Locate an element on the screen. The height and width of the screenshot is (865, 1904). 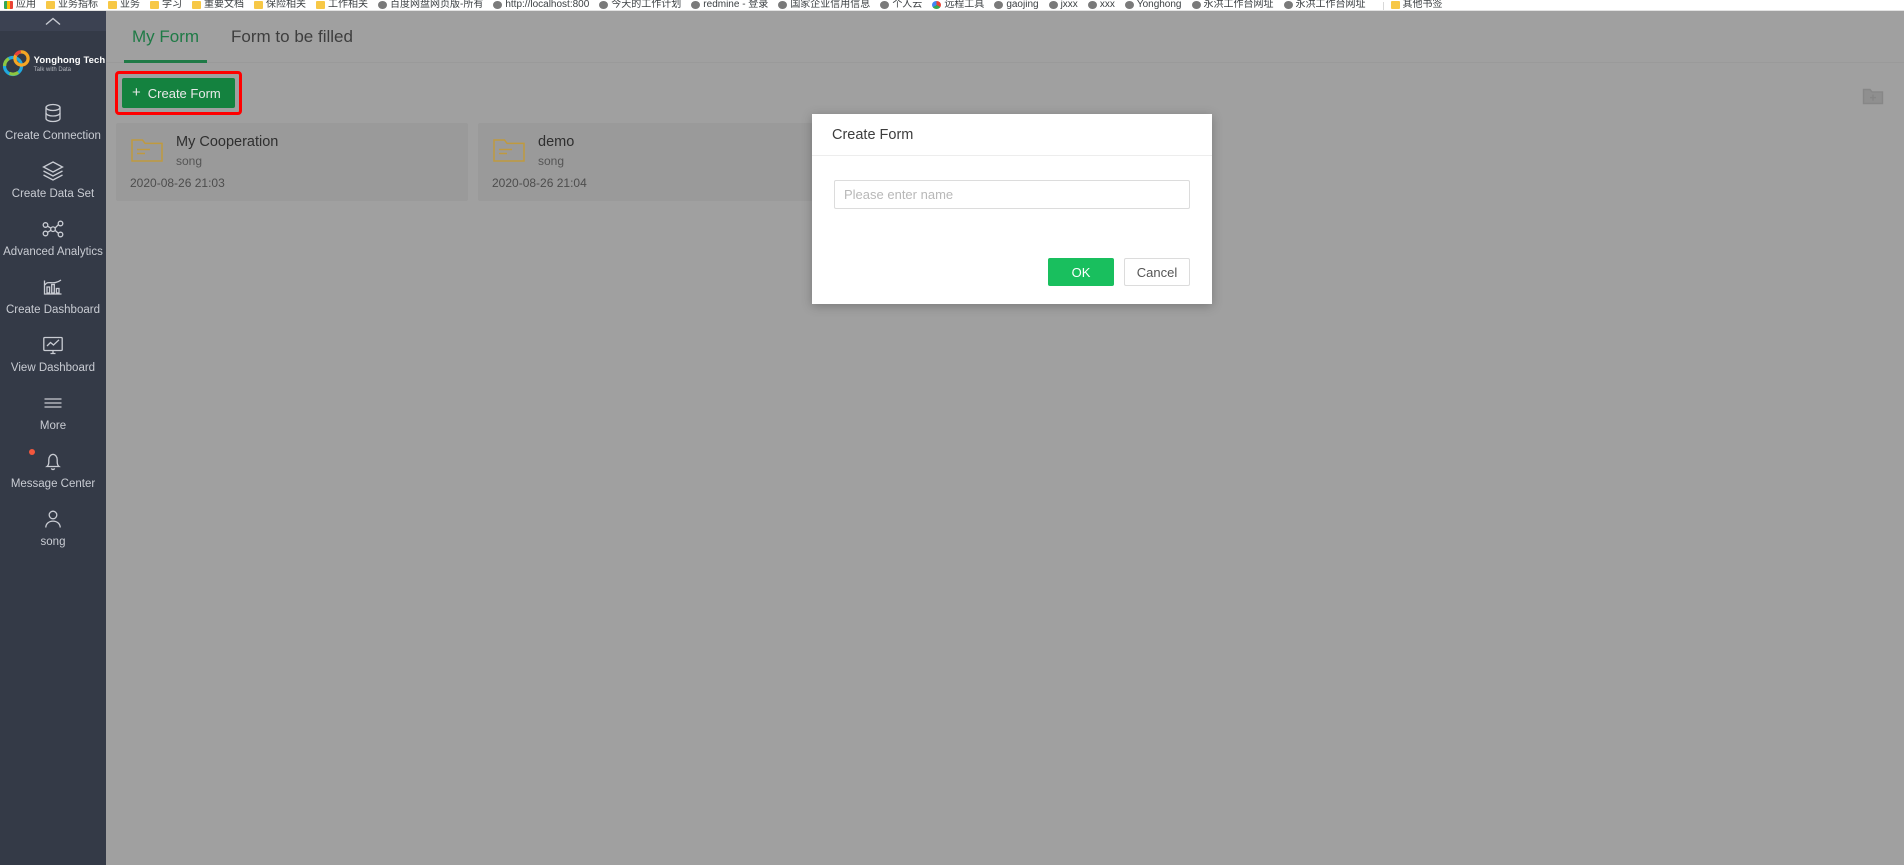
bookmark-item: 其他书签 is located at coordinates (1416, 5).